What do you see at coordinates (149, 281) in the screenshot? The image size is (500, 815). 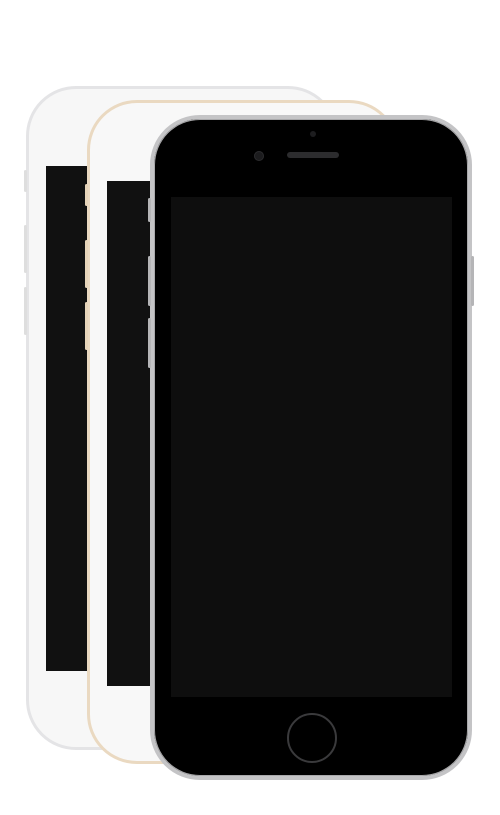 I see `phone-gray-volume-up` at bounding box center [149, 281].